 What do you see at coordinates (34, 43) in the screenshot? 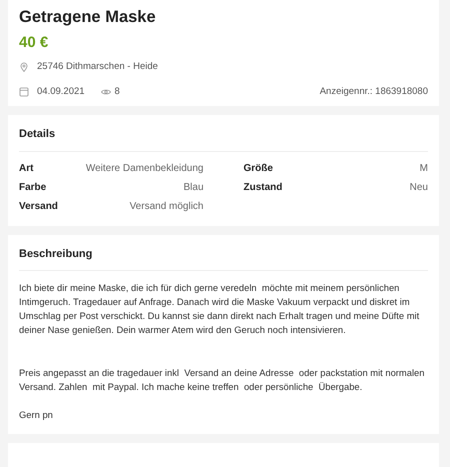
I see `price: 40 €` at bounding box center [34, 43].